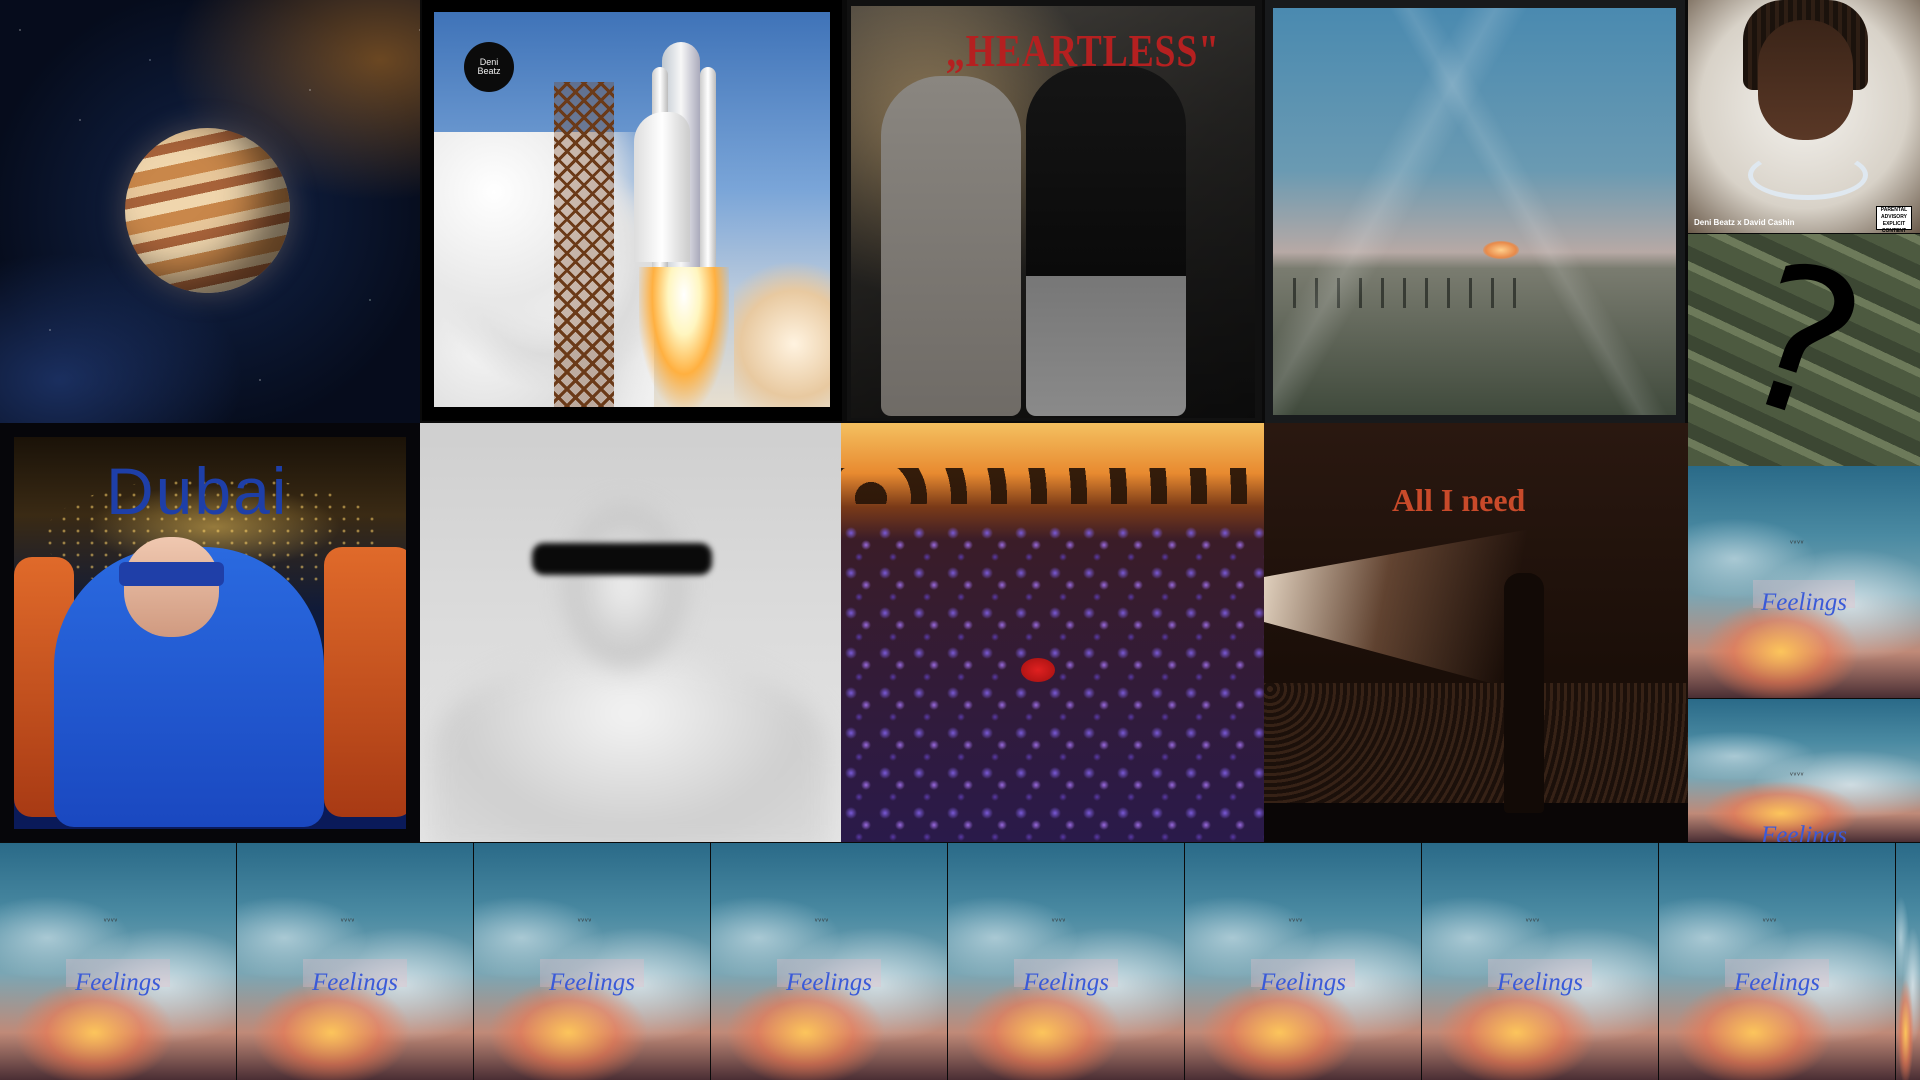 This screenshot has height=1080, width=1920. I want to click on album-cover-space-shuttle: Deni Beatz, so click(632, 210).